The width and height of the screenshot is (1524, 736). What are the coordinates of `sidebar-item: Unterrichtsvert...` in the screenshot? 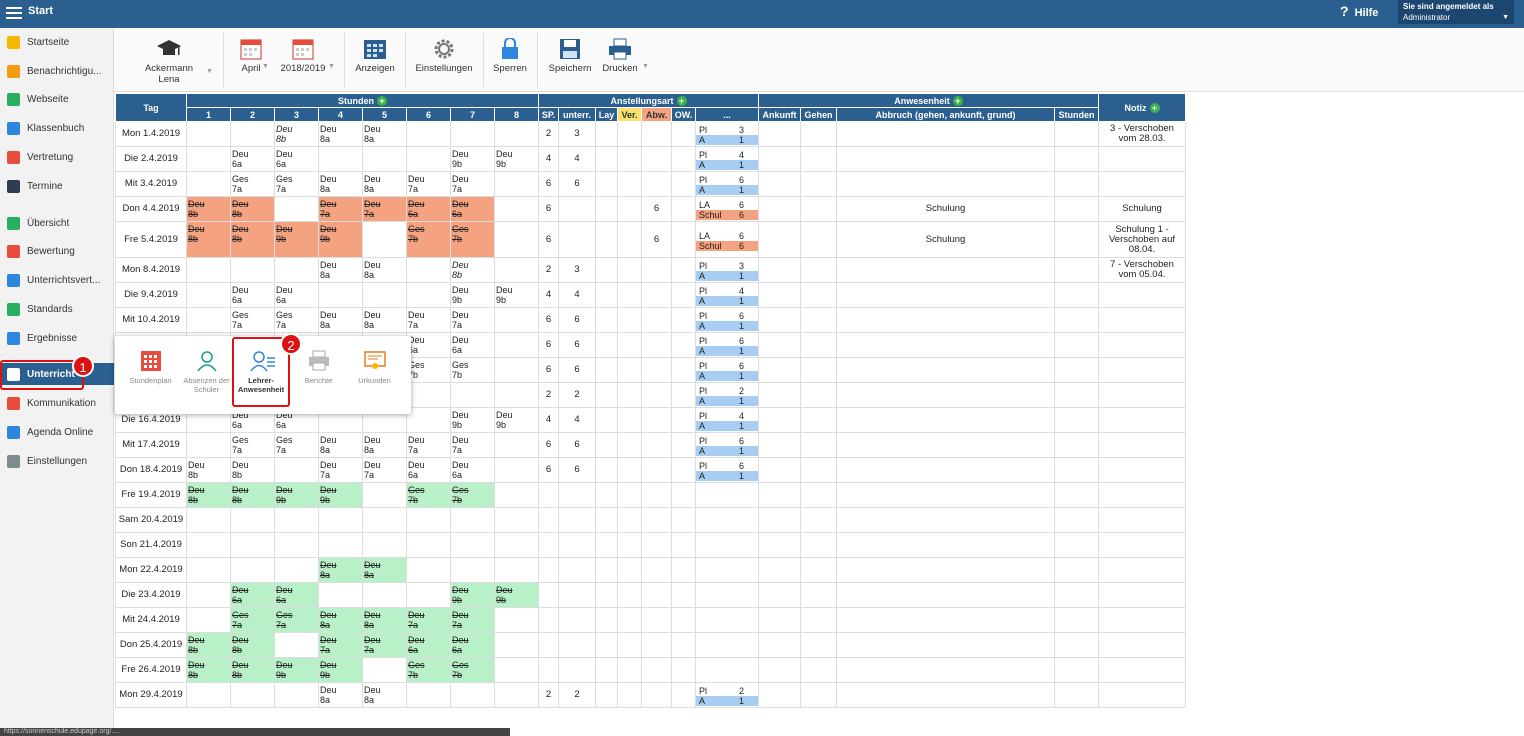 It's located at (57, 280).